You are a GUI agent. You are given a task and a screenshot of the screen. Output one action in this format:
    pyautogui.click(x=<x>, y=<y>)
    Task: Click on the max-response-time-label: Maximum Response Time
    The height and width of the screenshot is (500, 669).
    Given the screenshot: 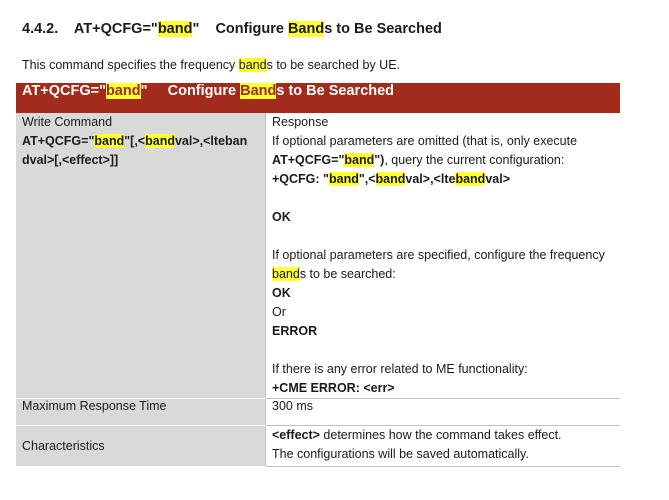 What is the action you would take?
    pyautogui.click(x=141, y=412)
    